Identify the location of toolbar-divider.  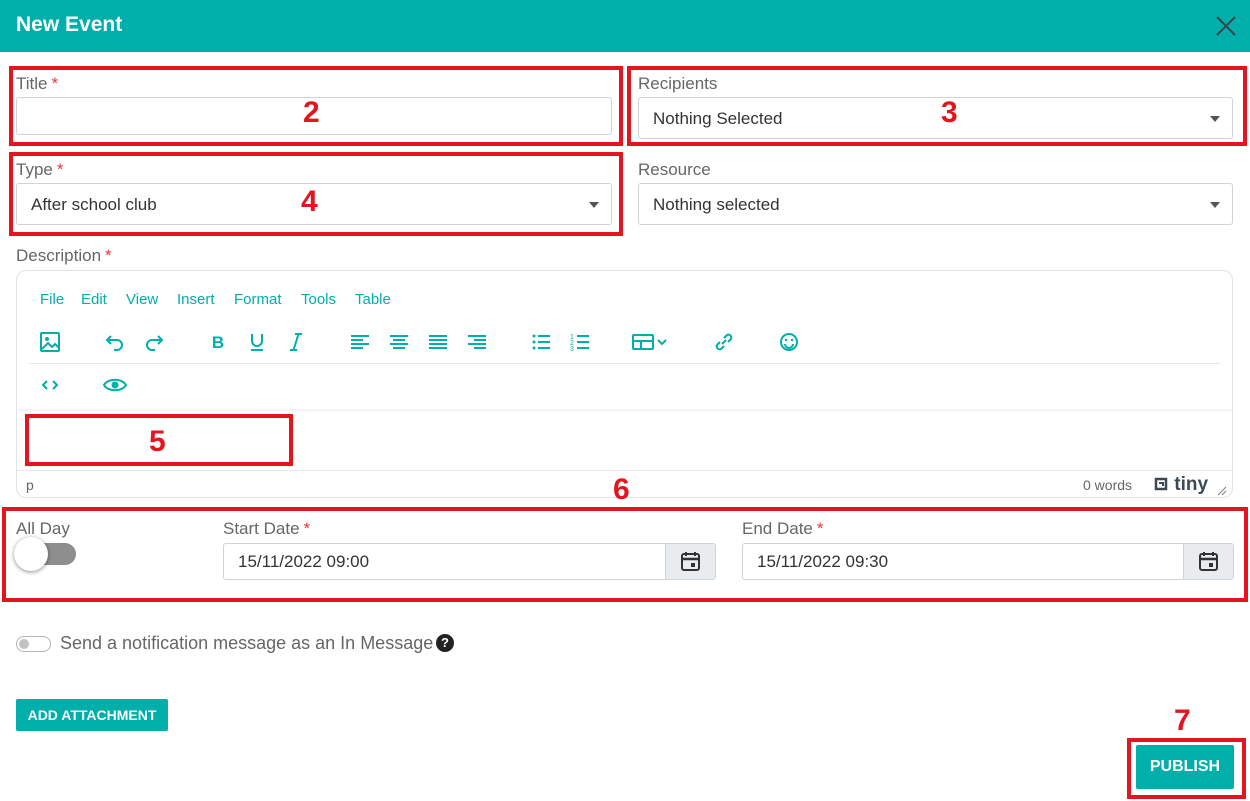
(624, 363).